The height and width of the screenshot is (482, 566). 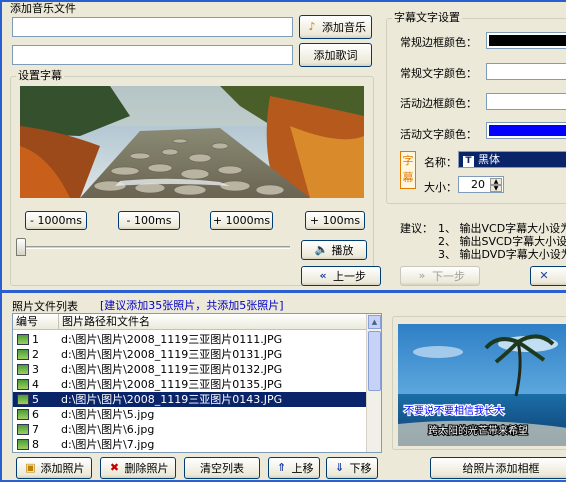 What do you see at coordinates (146, 468) in the screenshot?
I see `delete-photo-label: 删除照片` at bounding box center [146, 468].